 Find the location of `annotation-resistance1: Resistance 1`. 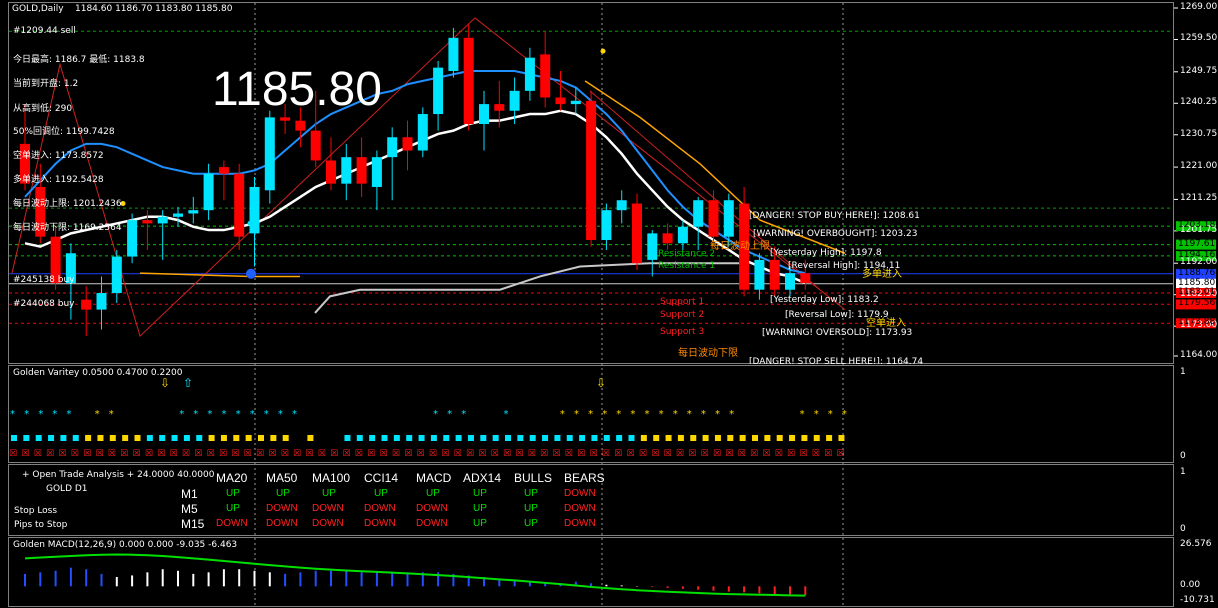

annotation-resistance1: Resistance 1 is located at coordinates (687, 266).